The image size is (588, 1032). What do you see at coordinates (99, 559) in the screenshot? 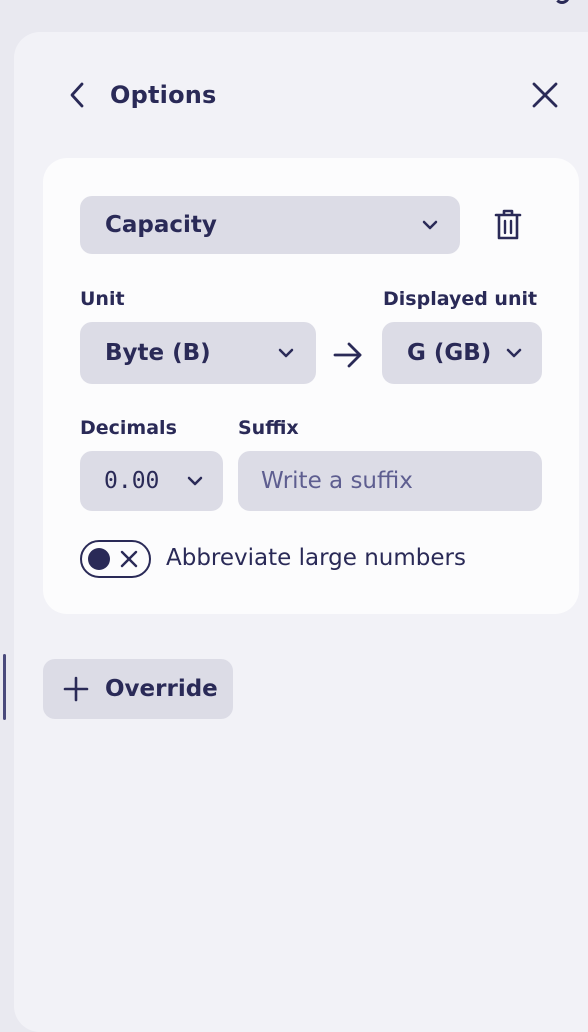
I see `toggle-knob` at bounding box center [99, 559].